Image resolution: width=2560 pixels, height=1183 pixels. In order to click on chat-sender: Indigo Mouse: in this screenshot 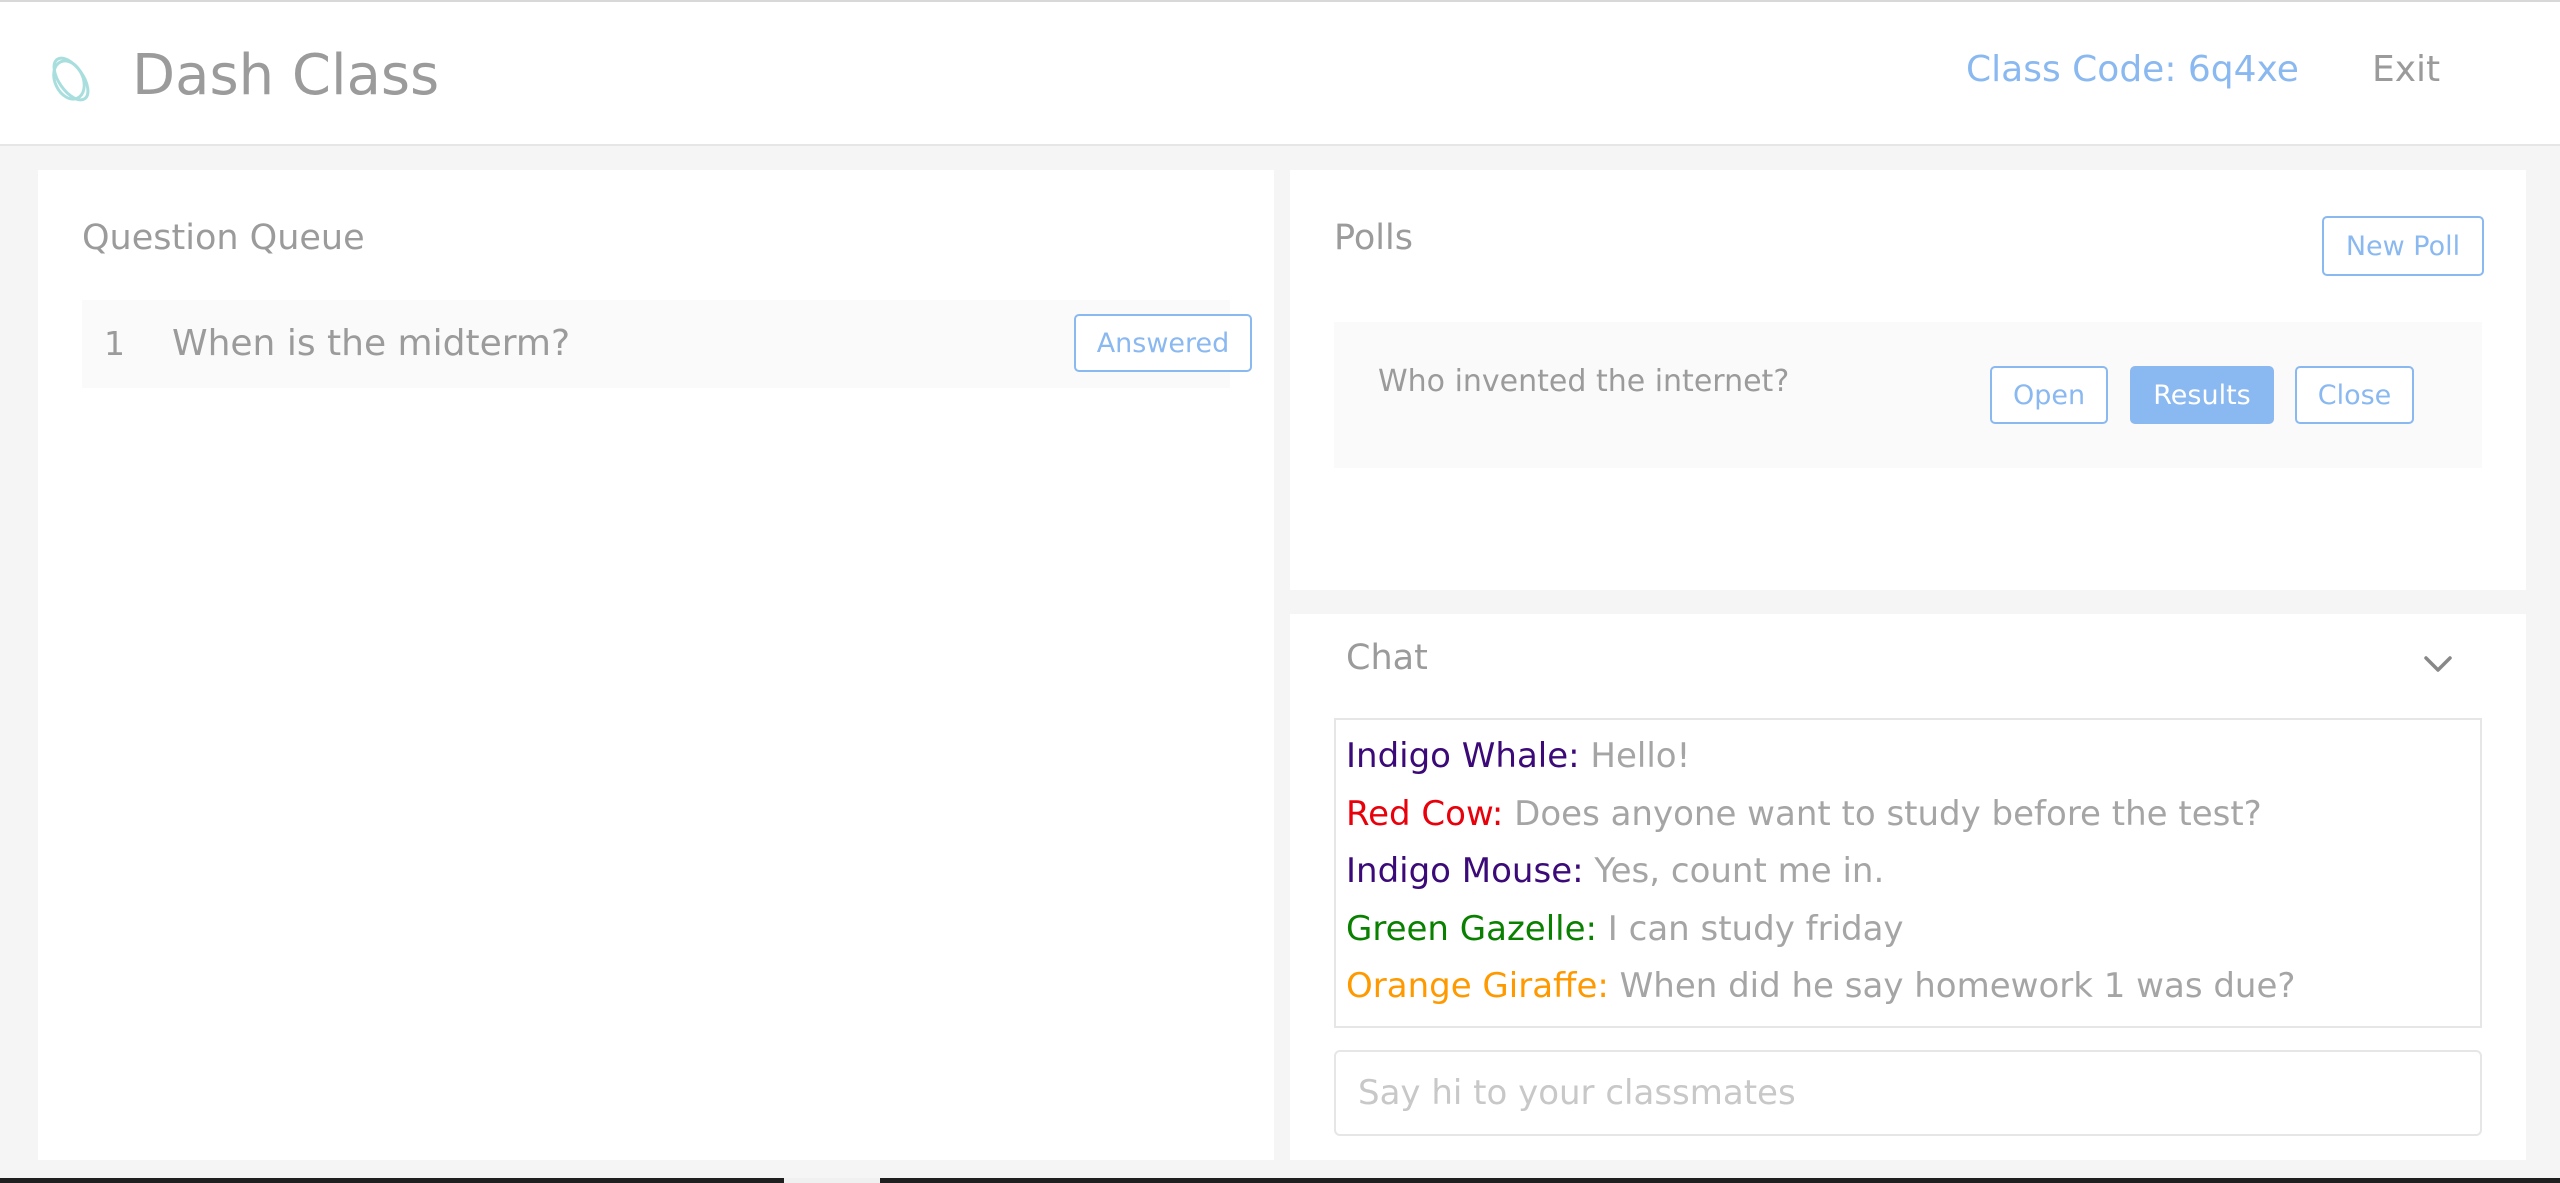, I will do `click(1465, 871)`.